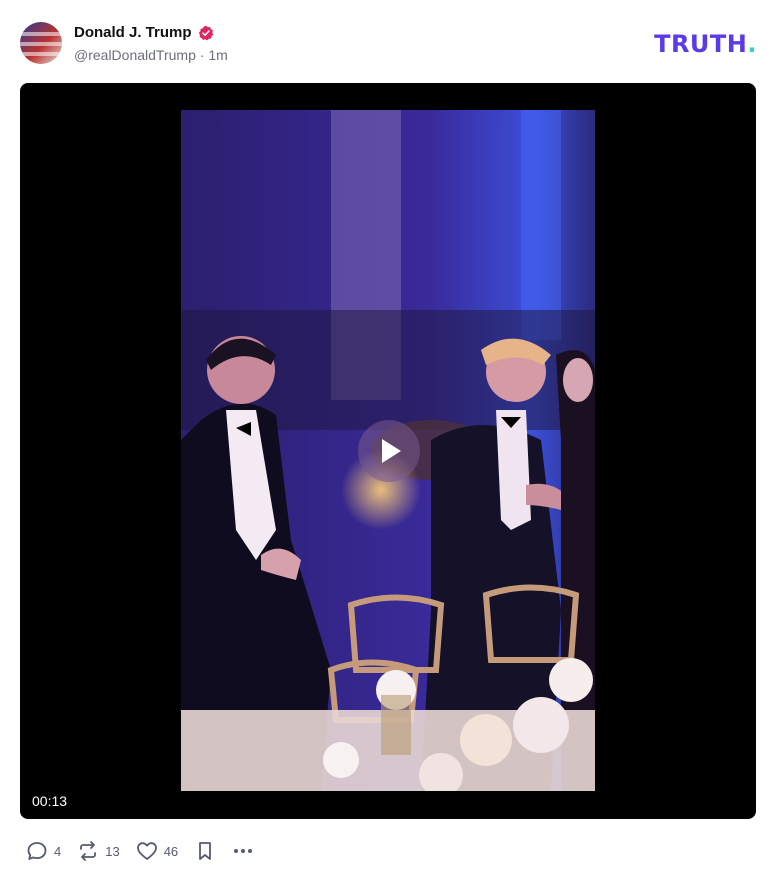 The image size is (777, 881). I want to click on author-handle-row: @realDonaldTrump · 1m, so click(151, 55).